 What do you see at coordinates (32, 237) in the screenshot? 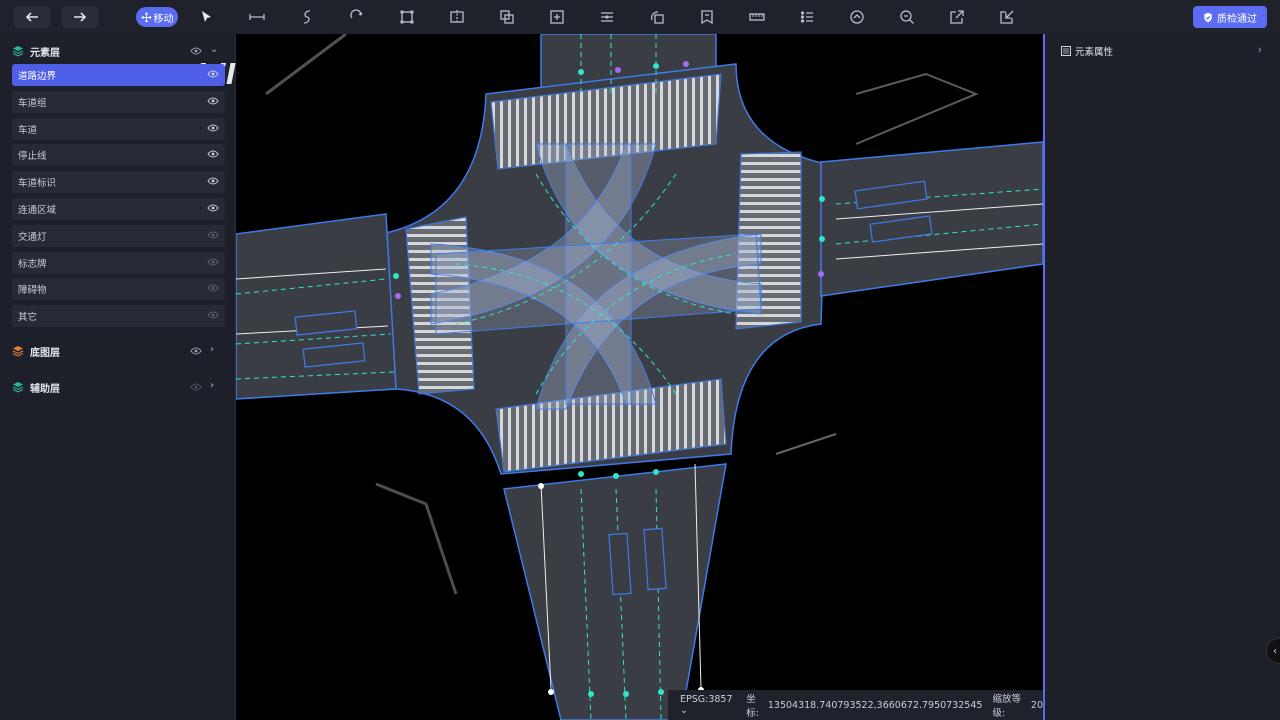
I see `layer-item-label: 交通灯` at bounding box center [32, 237].